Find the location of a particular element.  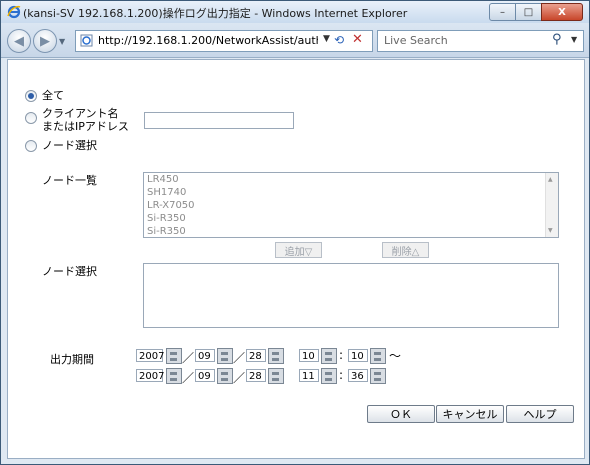

start-minute-spinner is located at coordinates (378, 356).